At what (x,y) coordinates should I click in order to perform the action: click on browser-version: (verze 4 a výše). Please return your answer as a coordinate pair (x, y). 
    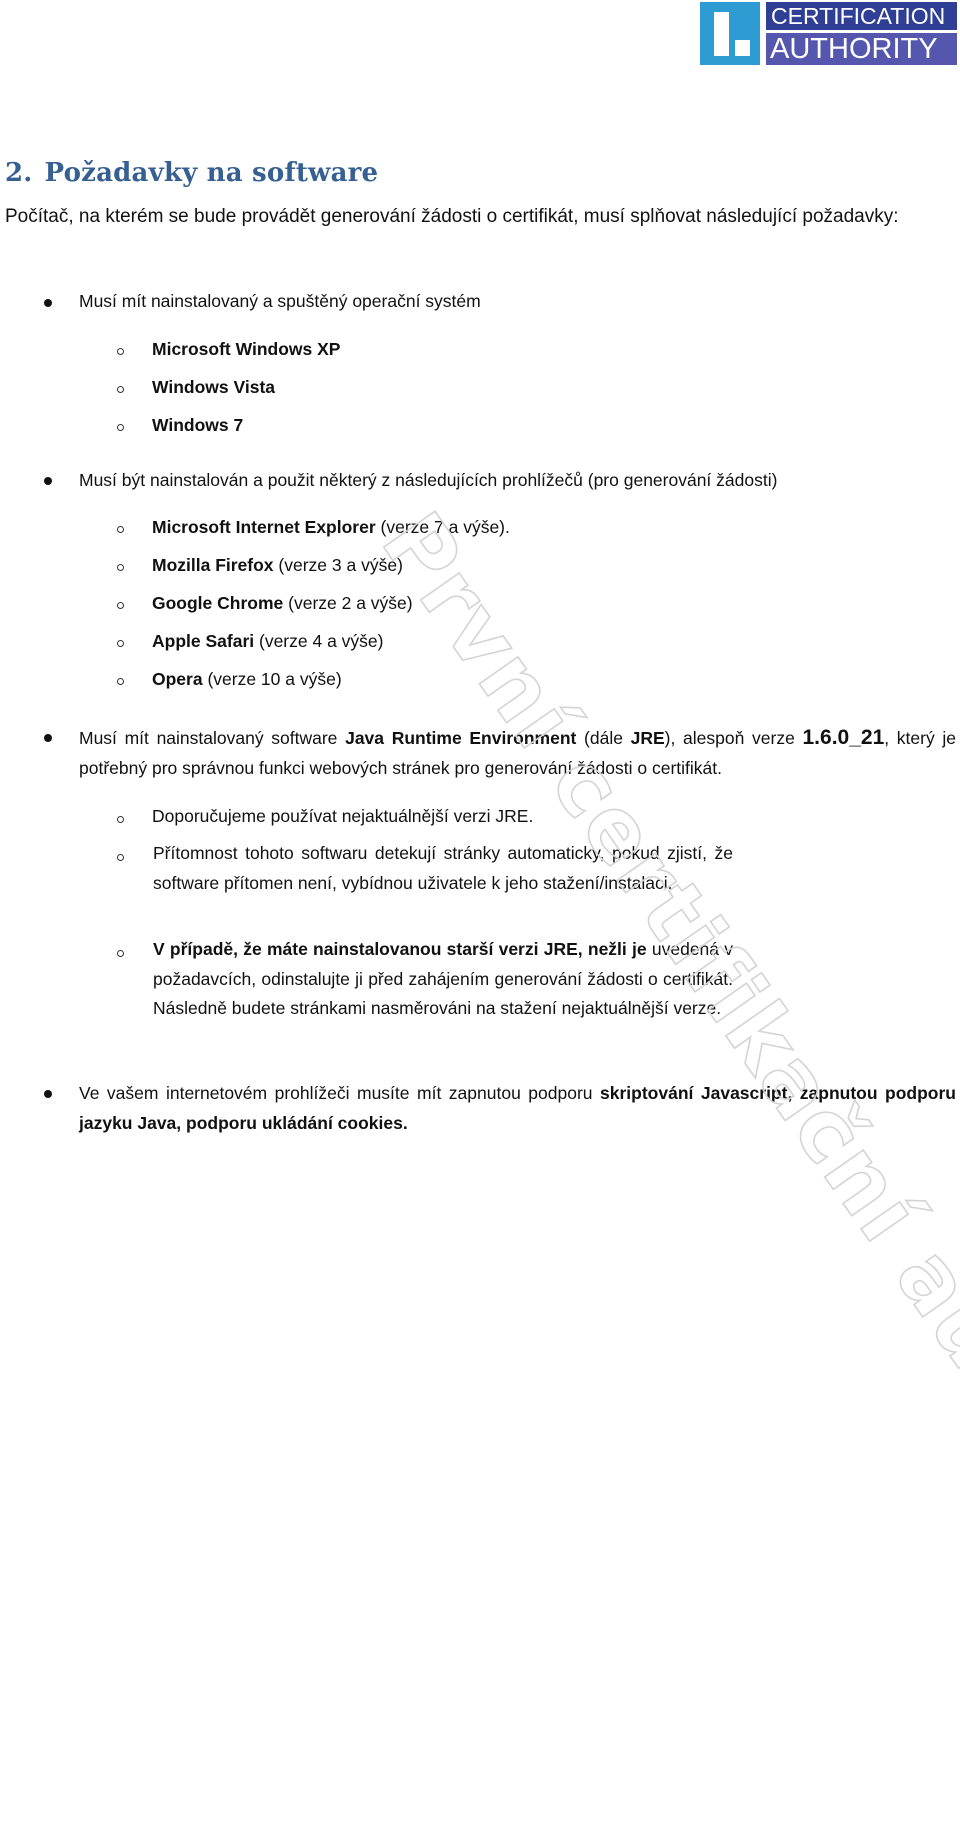
    Looking at the image, I should click on (319, 641).